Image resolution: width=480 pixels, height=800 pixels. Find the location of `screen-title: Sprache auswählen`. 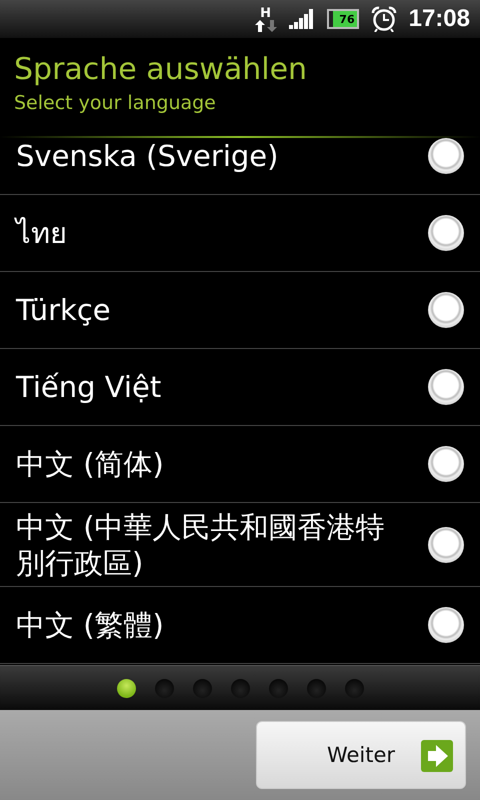

screen-title: Sprache auswählen is located at coordinates (161, 70).